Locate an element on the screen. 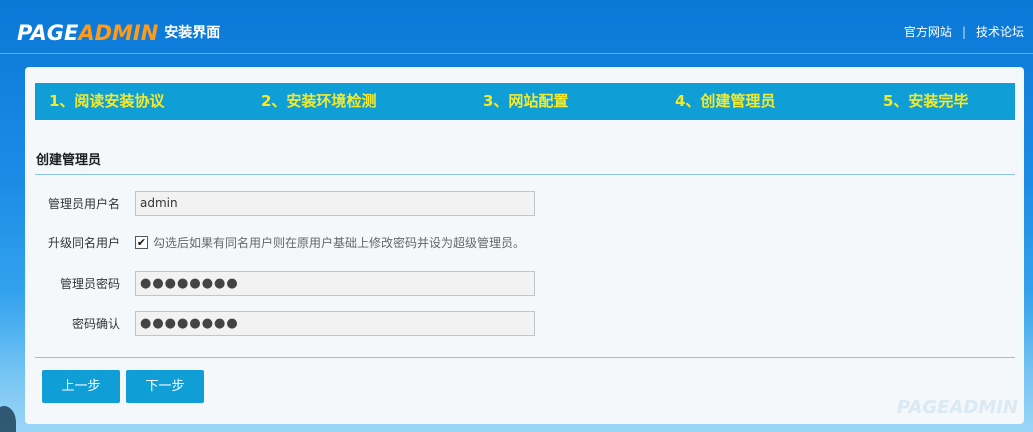 This screenshot has width=1033, height=432. confirm-password-input: ●●●●●●●● is located at coordinates (335, 323).